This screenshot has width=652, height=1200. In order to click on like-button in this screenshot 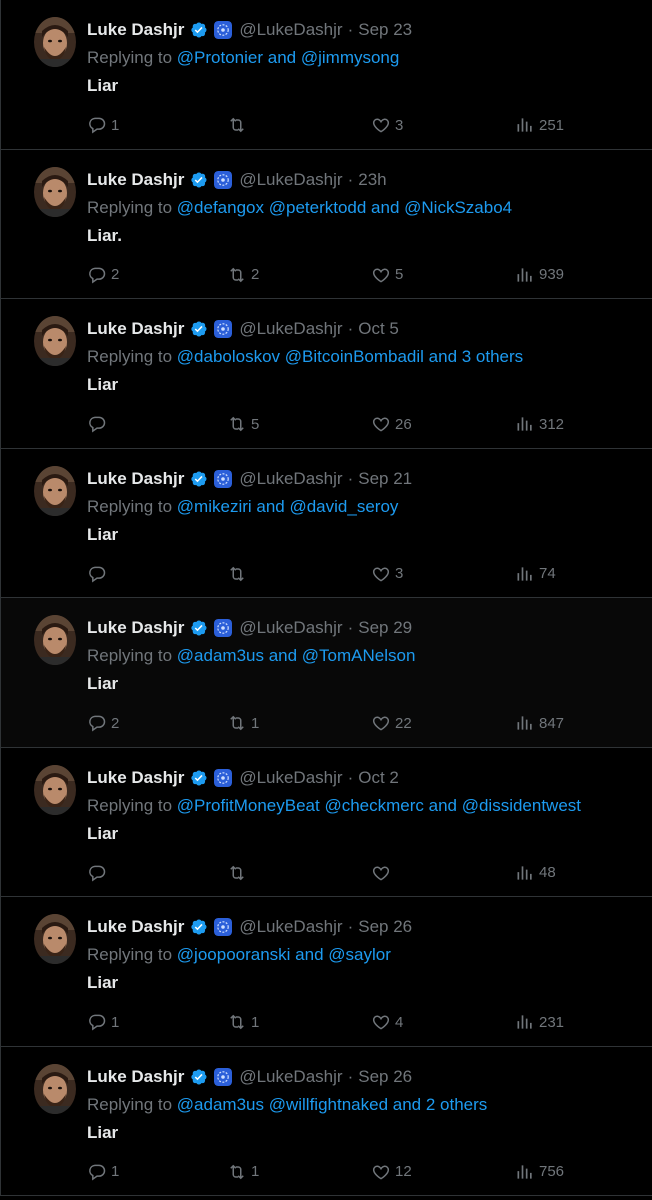, I will do `click(383, 873)`.